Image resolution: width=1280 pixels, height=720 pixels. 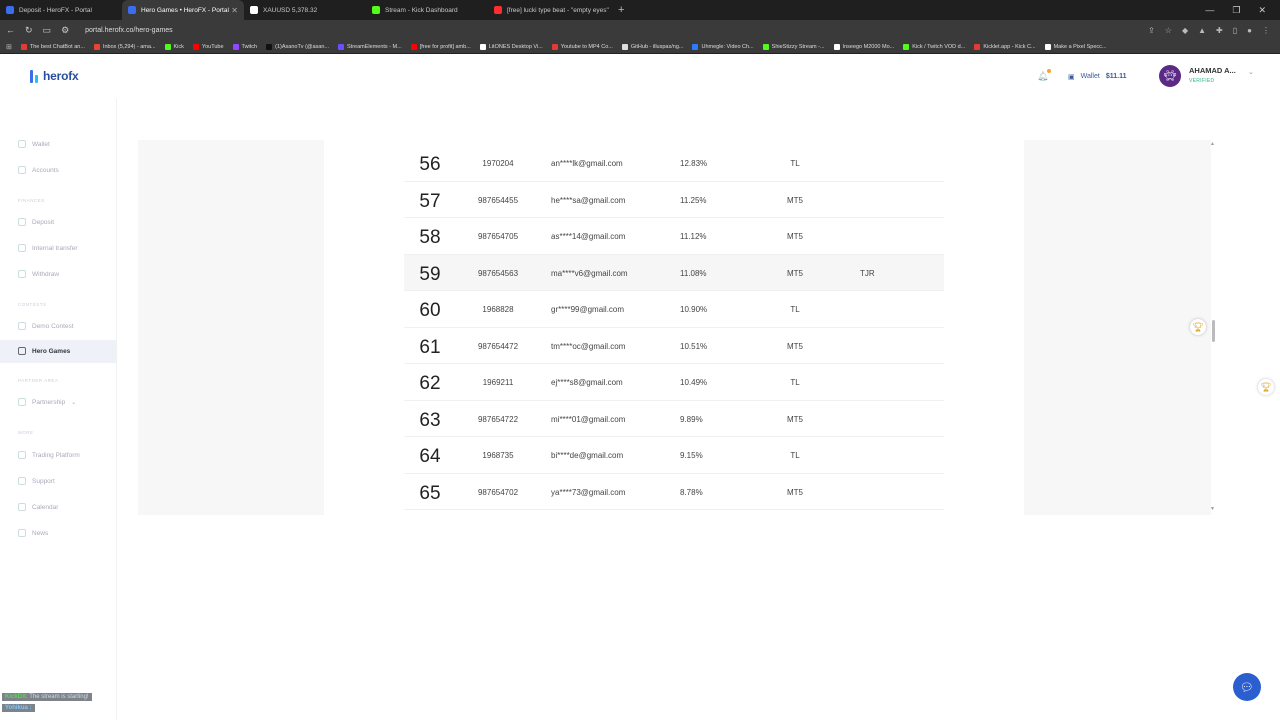 What do you see at coordinates (621, 10) in the screenshot?
I see `new-tab-icon: +` at bounding box center [621, 10].